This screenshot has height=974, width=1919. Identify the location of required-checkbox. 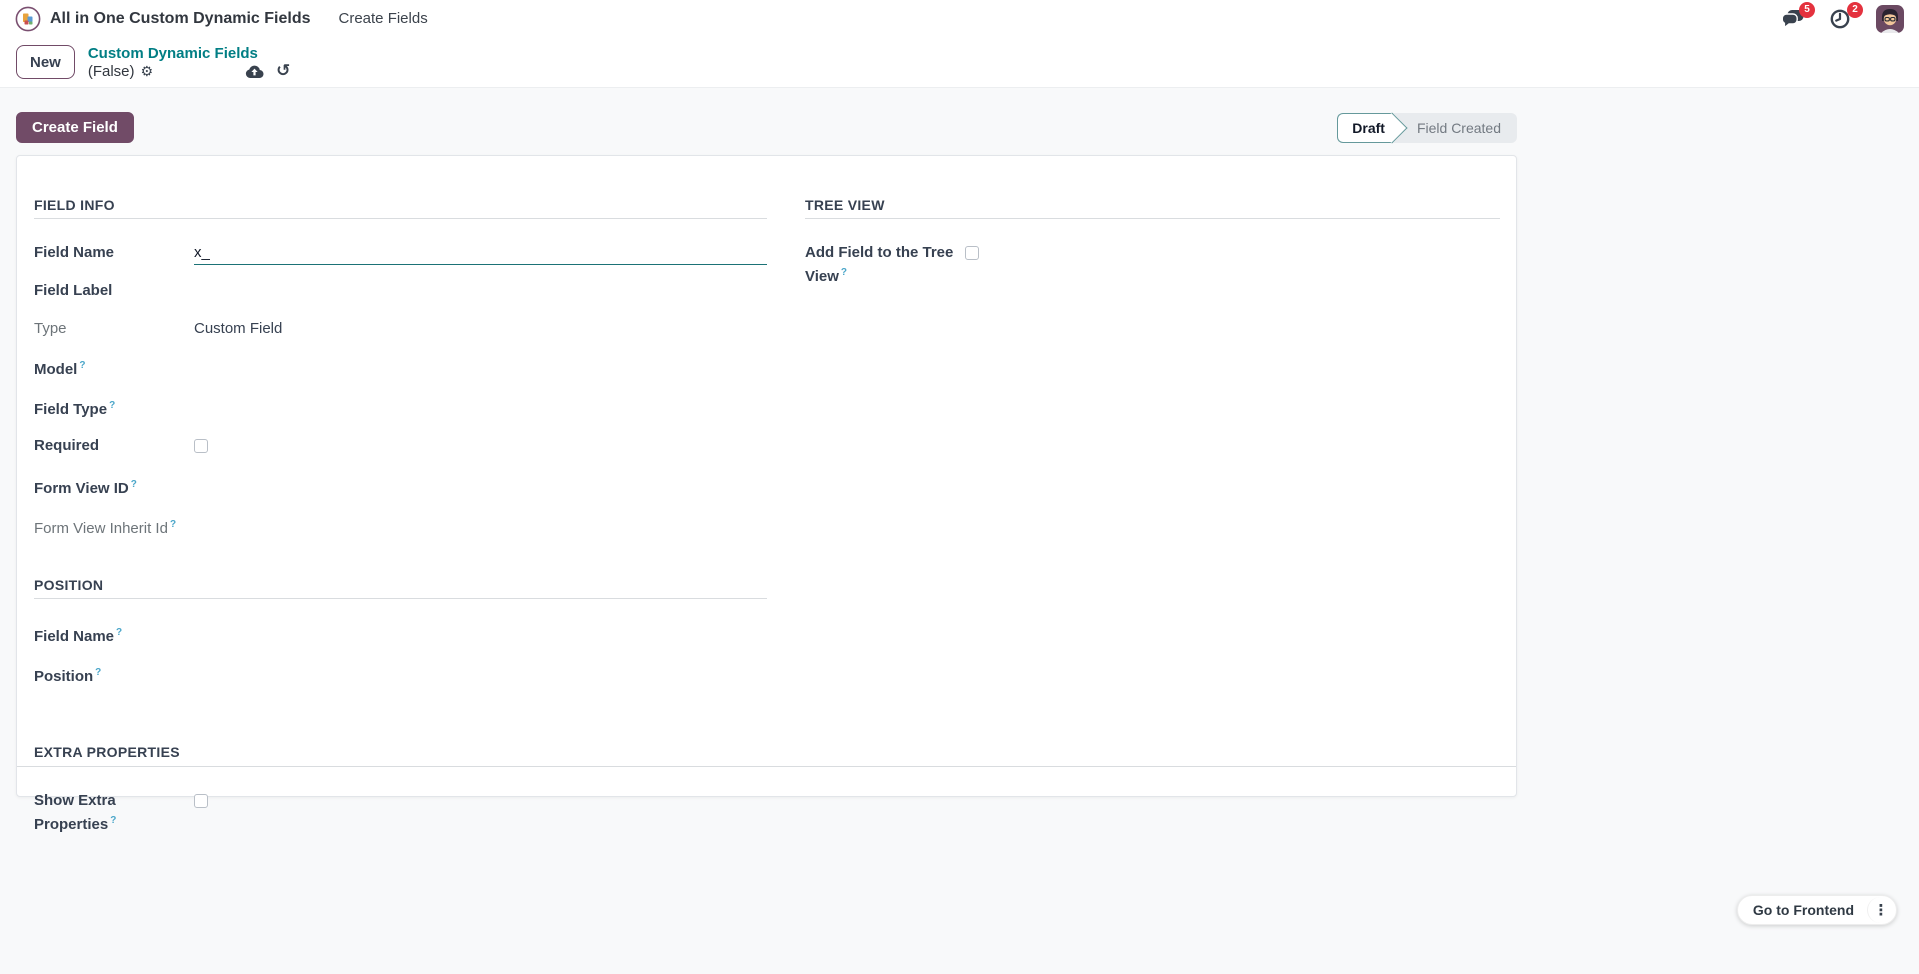
(201, 446).